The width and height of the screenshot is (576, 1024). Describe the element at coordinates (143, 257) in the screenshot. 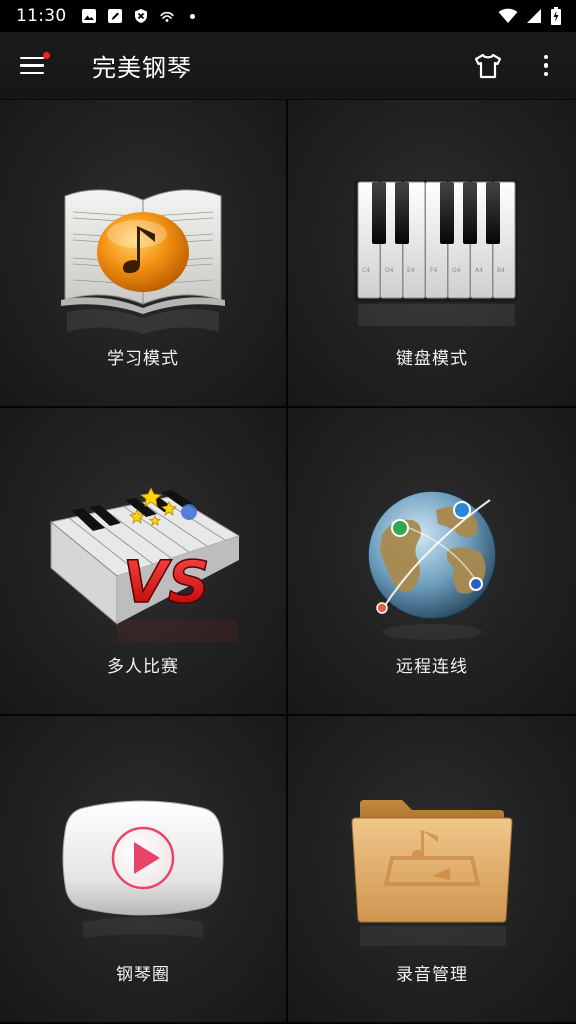

I see `music-book-icon` at that location.